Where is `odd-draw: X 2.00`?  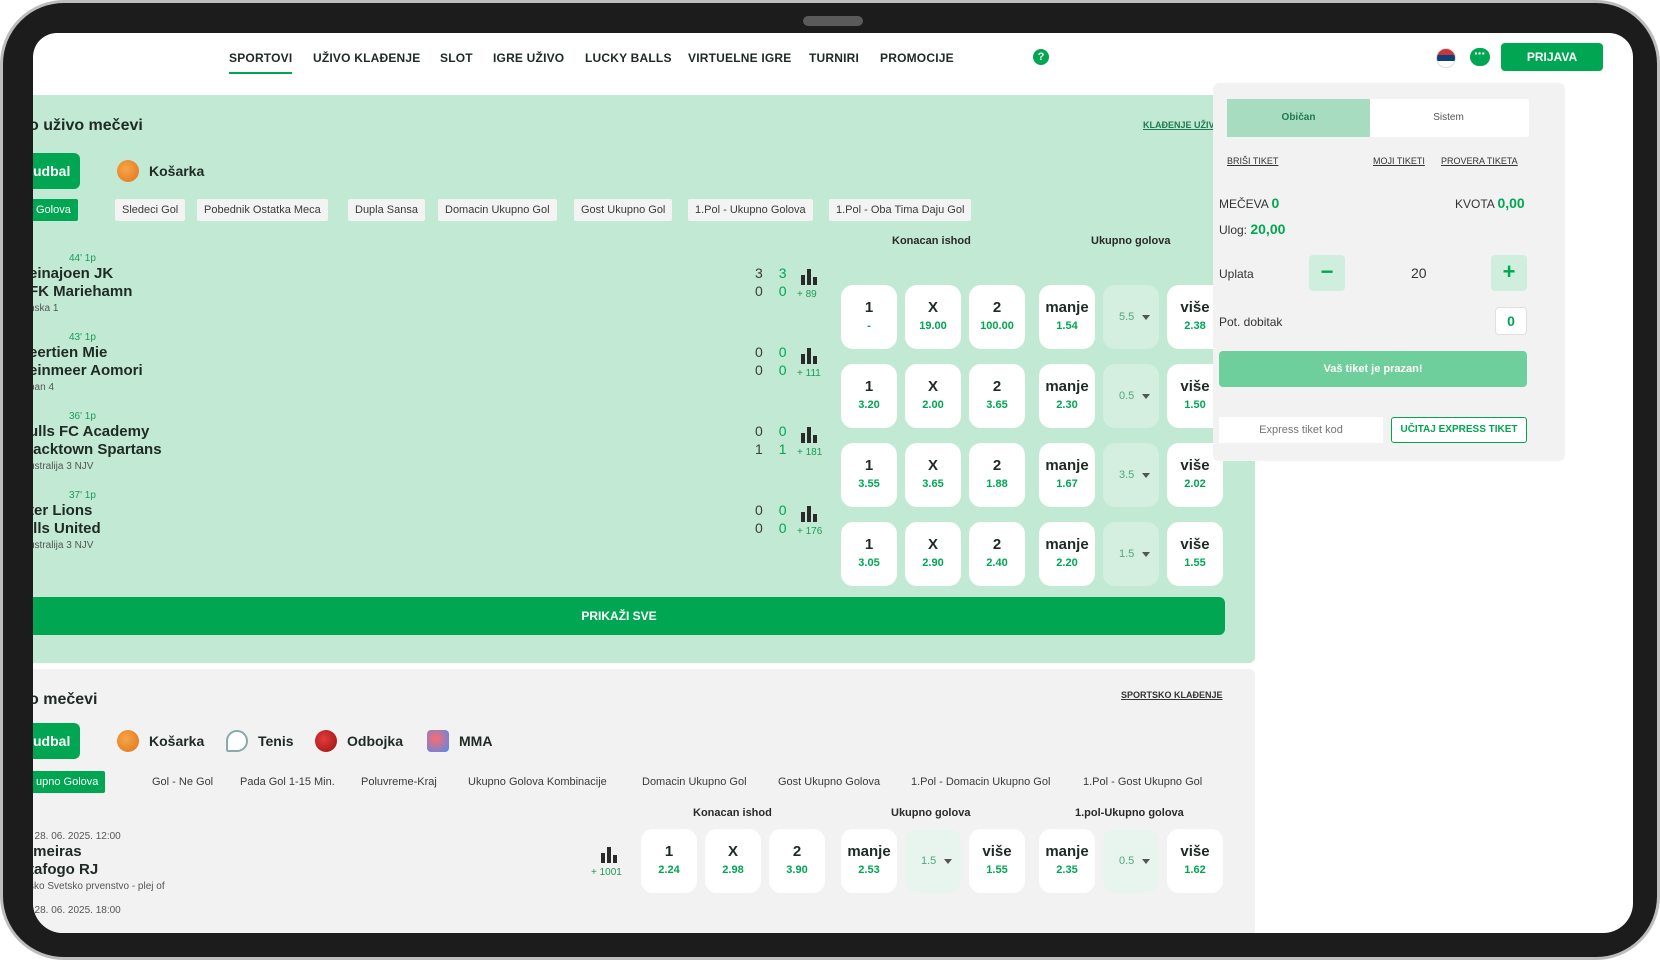
odd-draw: X 2.00 is located at coordinates (933, 396).